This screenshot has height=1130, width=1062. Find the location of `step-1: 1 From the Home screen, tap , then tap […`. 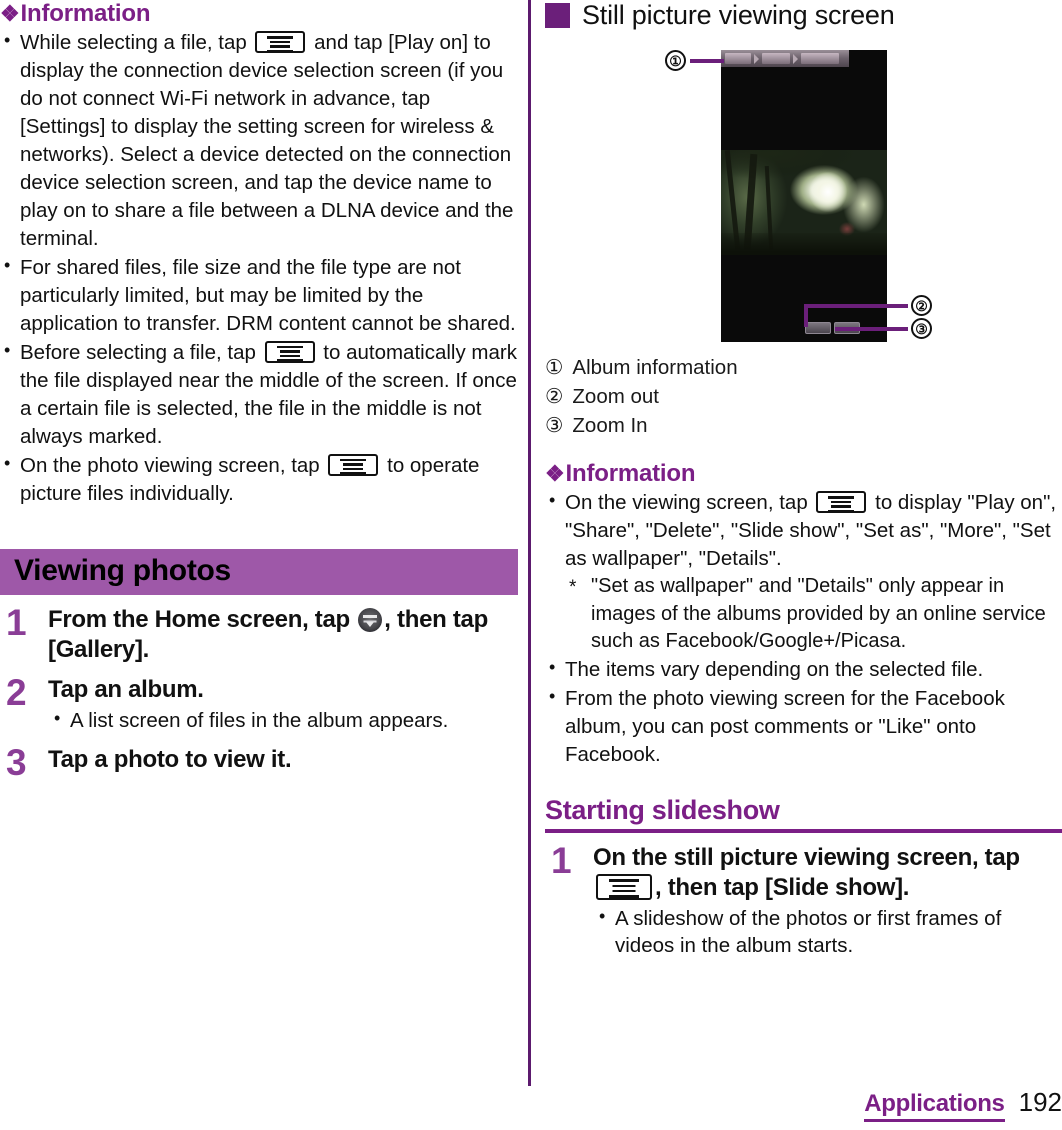

step-1: 1 From the Home screen, tap , then tap [… is located at coordinates (259, 633).